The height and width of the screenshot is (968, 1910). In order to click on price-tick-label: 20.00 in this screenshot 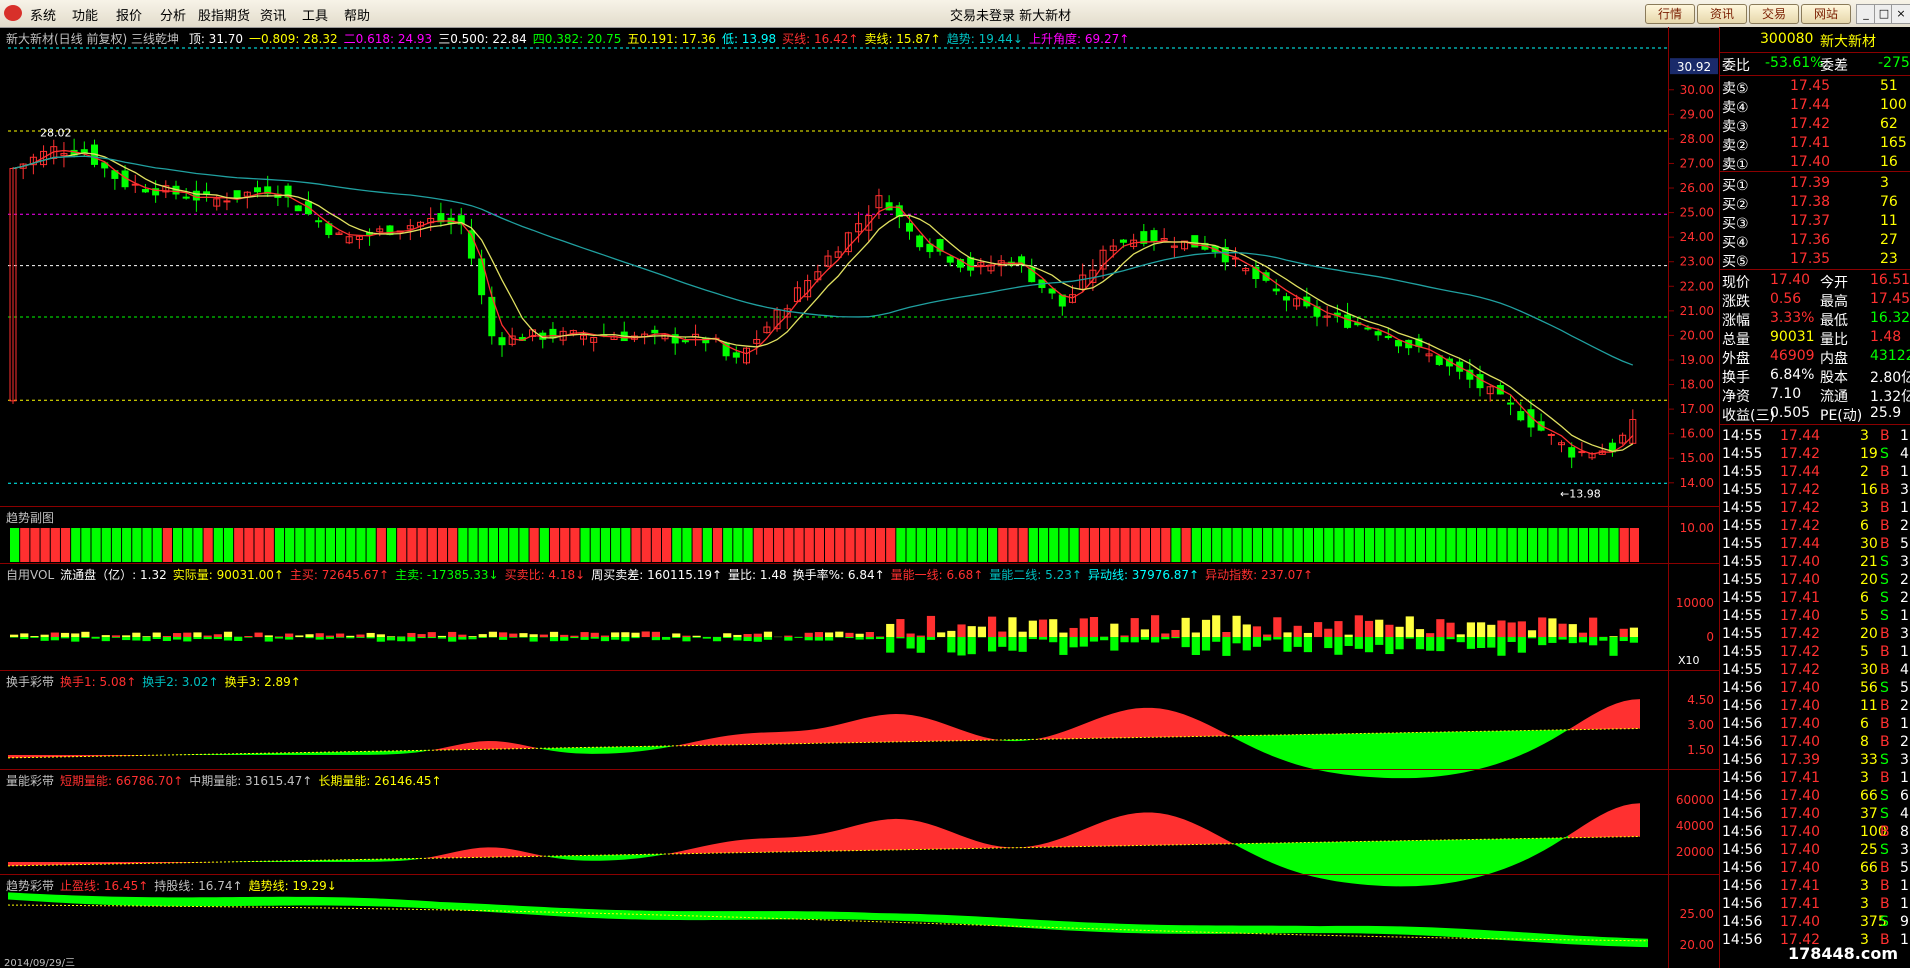, I will do `click(1697, 335)`.